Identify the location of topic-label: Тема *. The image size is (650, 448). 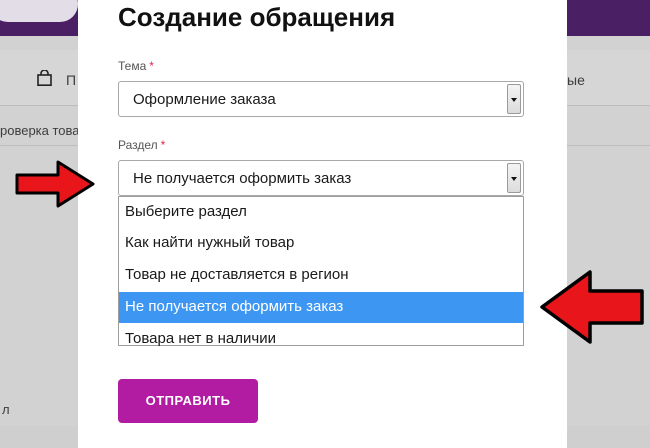
(136, 66).